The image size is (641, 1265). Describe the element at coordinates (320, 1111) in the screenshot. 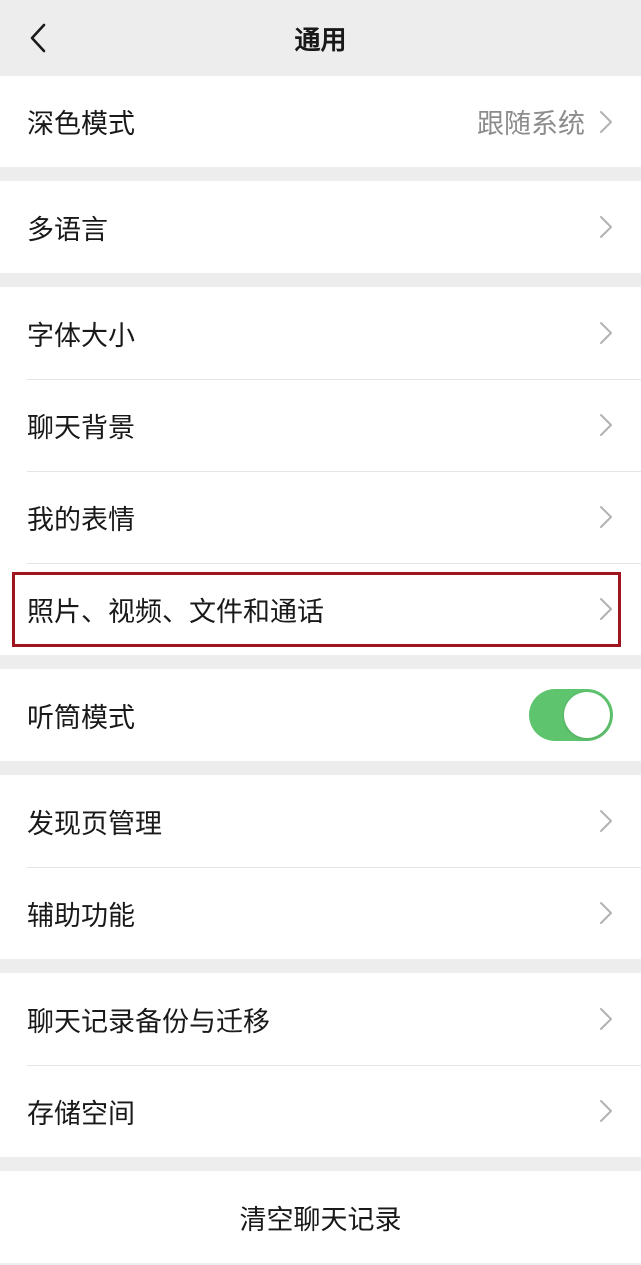

I see `storage-space-row: 存储空间` at that location.